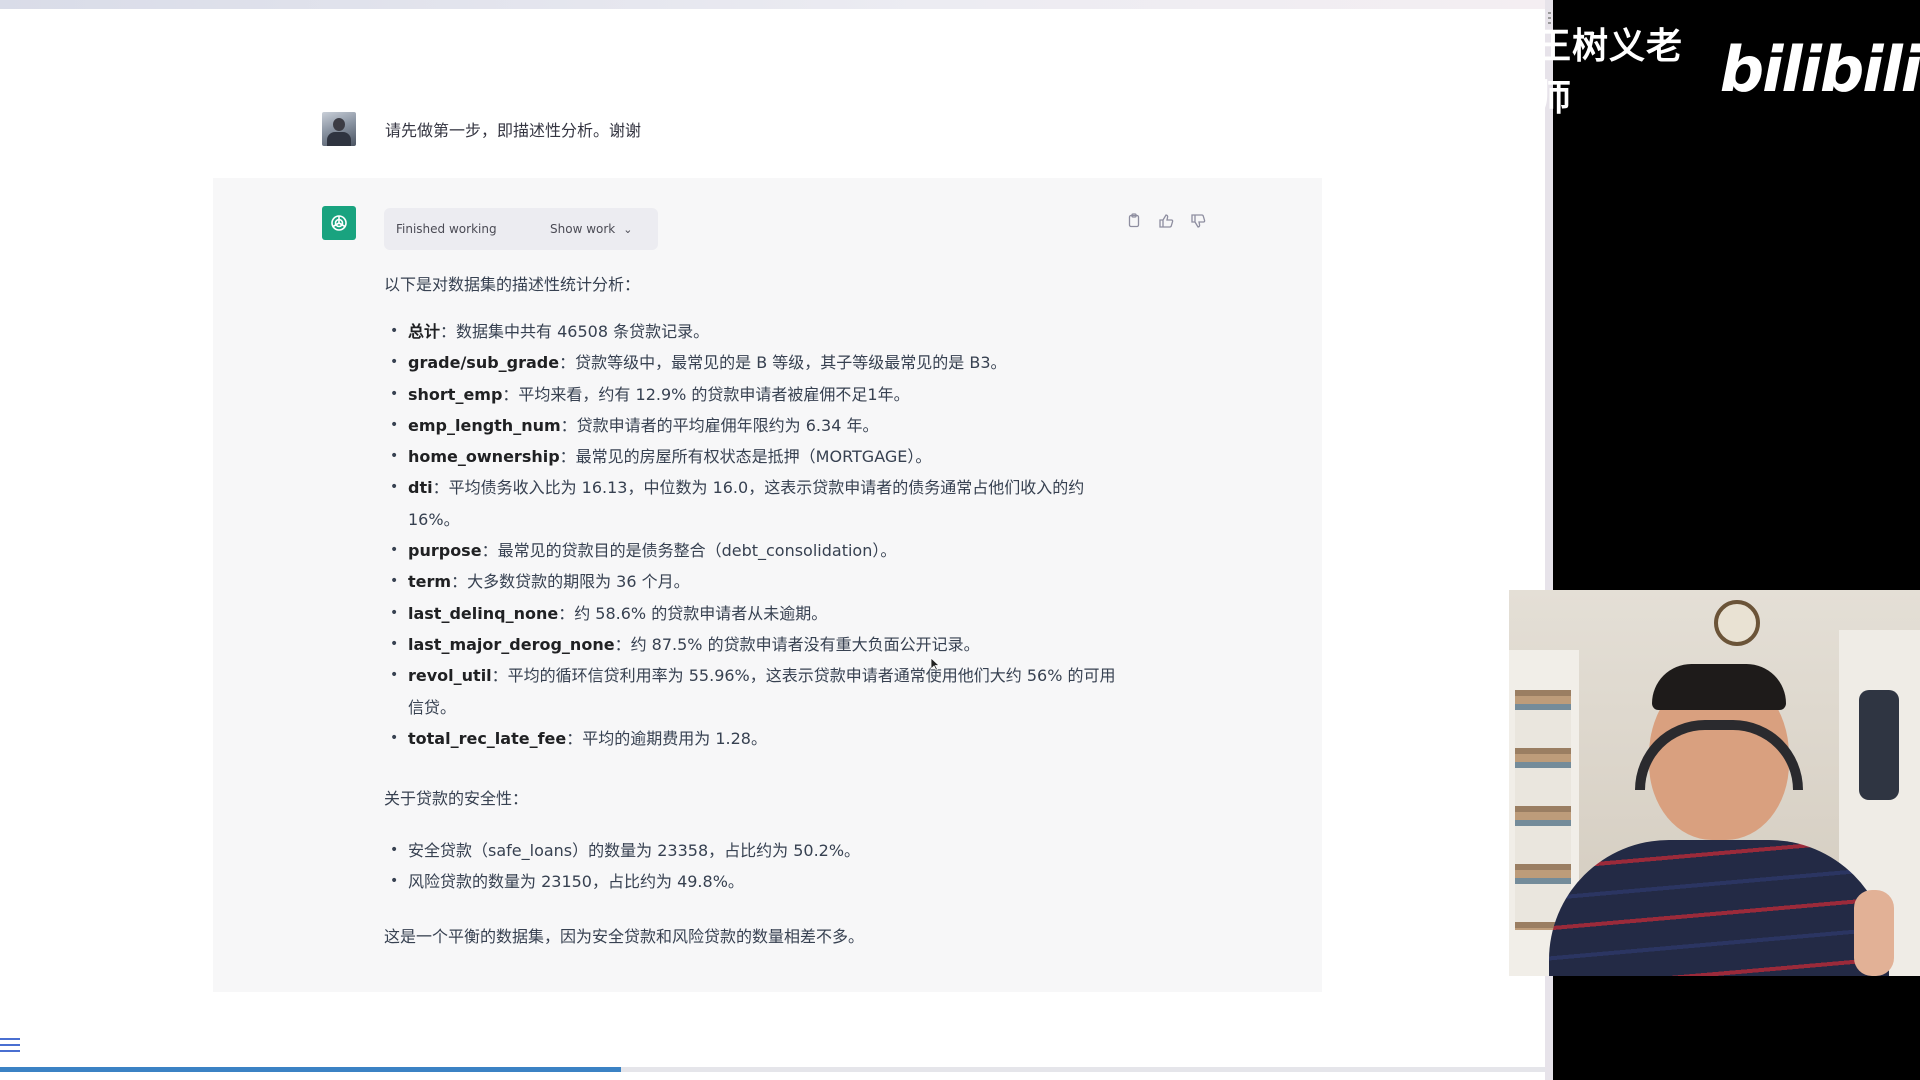 Image resolution: width=1920 pixels, height=1080 pixels. What do you see at coordinates (754, 582) in the screenshot?
I see `list-item: term：大多数贷款的期限为 36 个月。` at bounding box center [754, 582].